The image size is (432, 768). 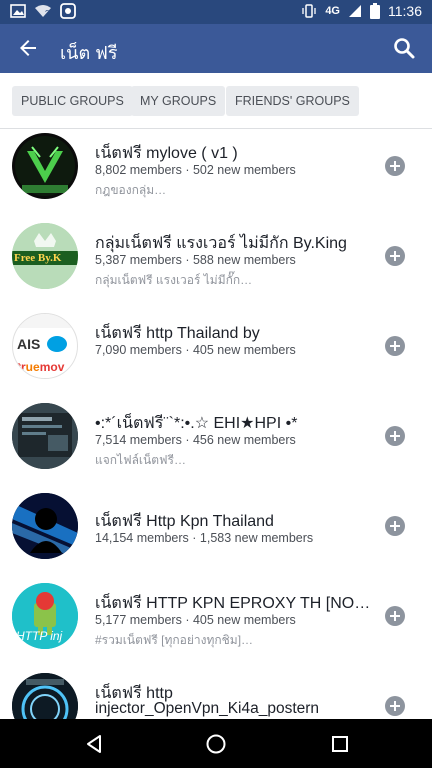 I want to click on search-query-title: เน็ต ฟรี, so click(x=89, y=52).